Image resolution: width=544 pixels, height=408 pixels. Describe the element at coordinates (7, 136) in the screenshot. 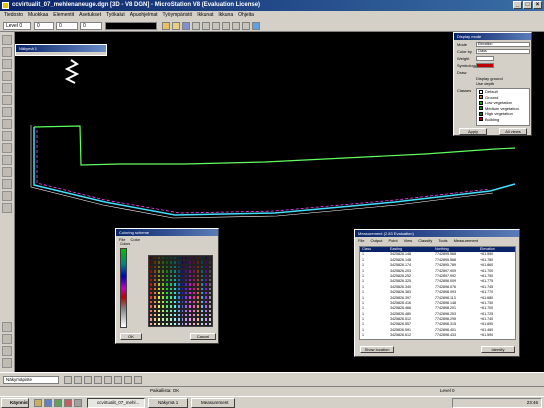

I see `point-tool-icon` at that location.